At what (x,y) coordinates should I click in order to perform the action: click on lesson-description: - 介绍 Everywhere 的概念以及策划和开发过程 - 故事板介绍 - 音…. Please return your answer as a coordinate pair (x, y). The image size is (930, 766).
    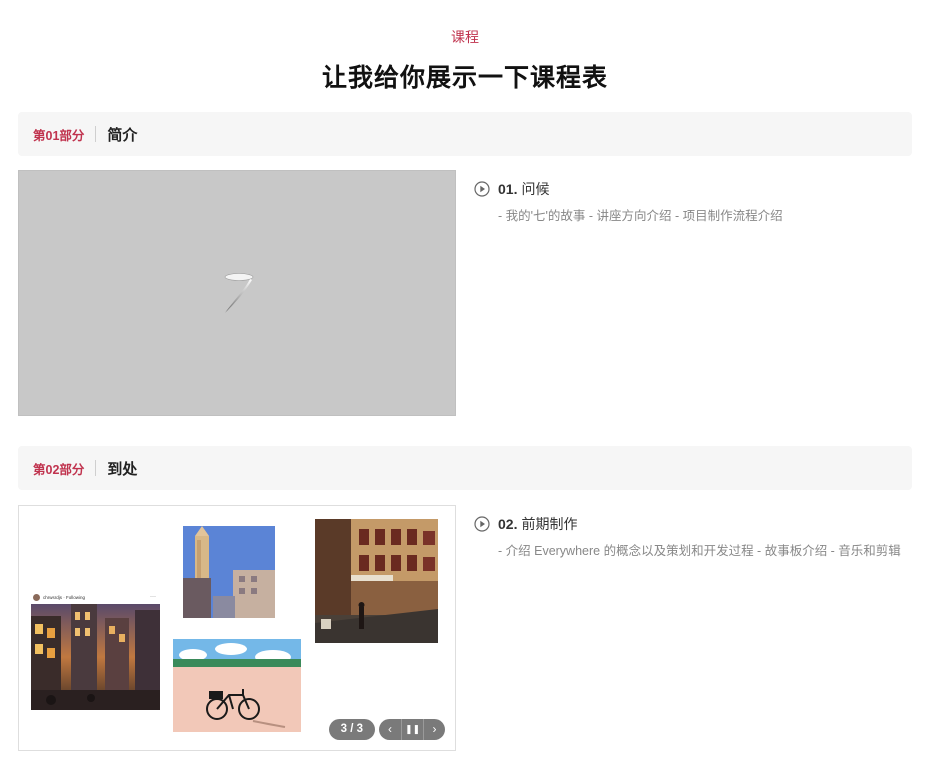
    Looking at the image, I should click on (699, 551).